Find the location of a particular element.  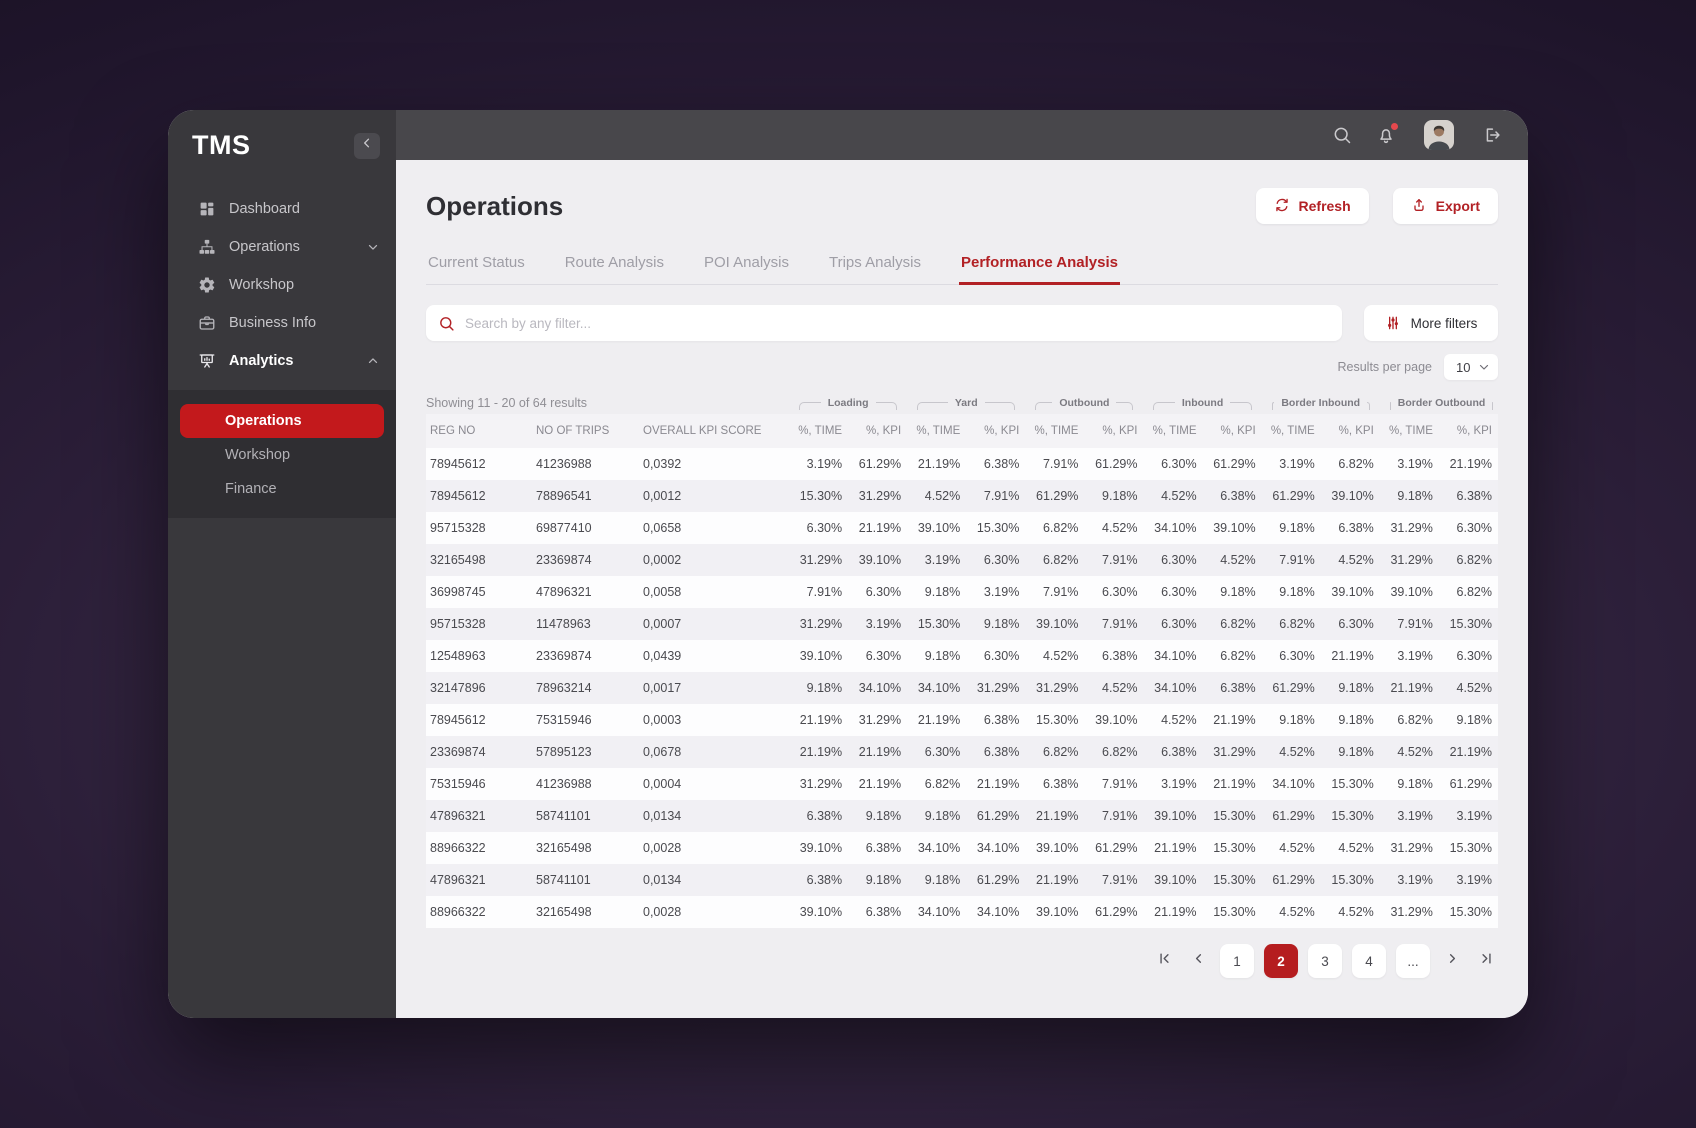

logout-icon is located at coordinates (1492, 138).